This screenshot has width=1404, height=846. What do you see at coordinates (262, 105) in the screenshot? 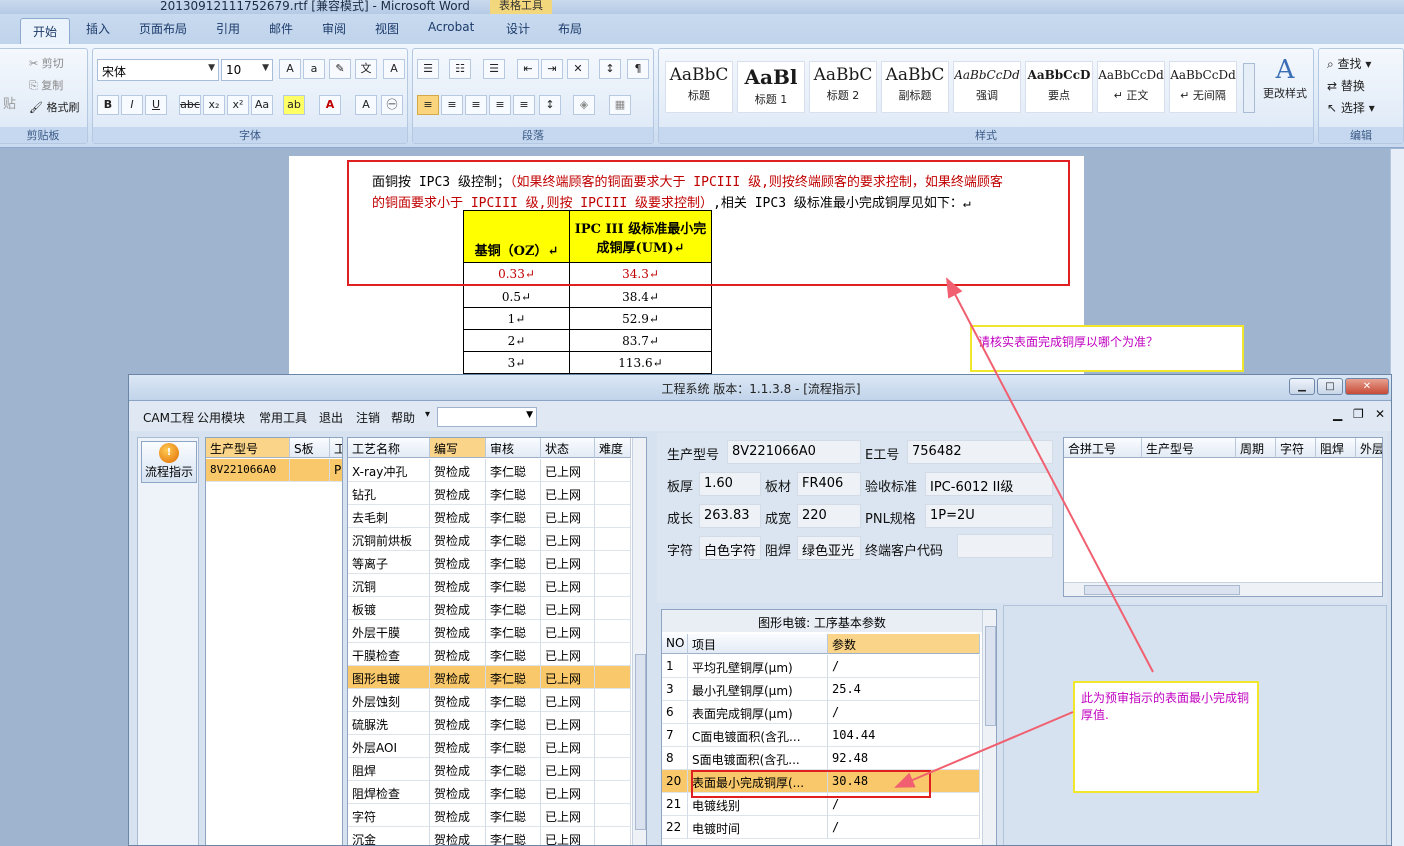
I see `change-case-button: Aa` at bounding box center [262, 105].